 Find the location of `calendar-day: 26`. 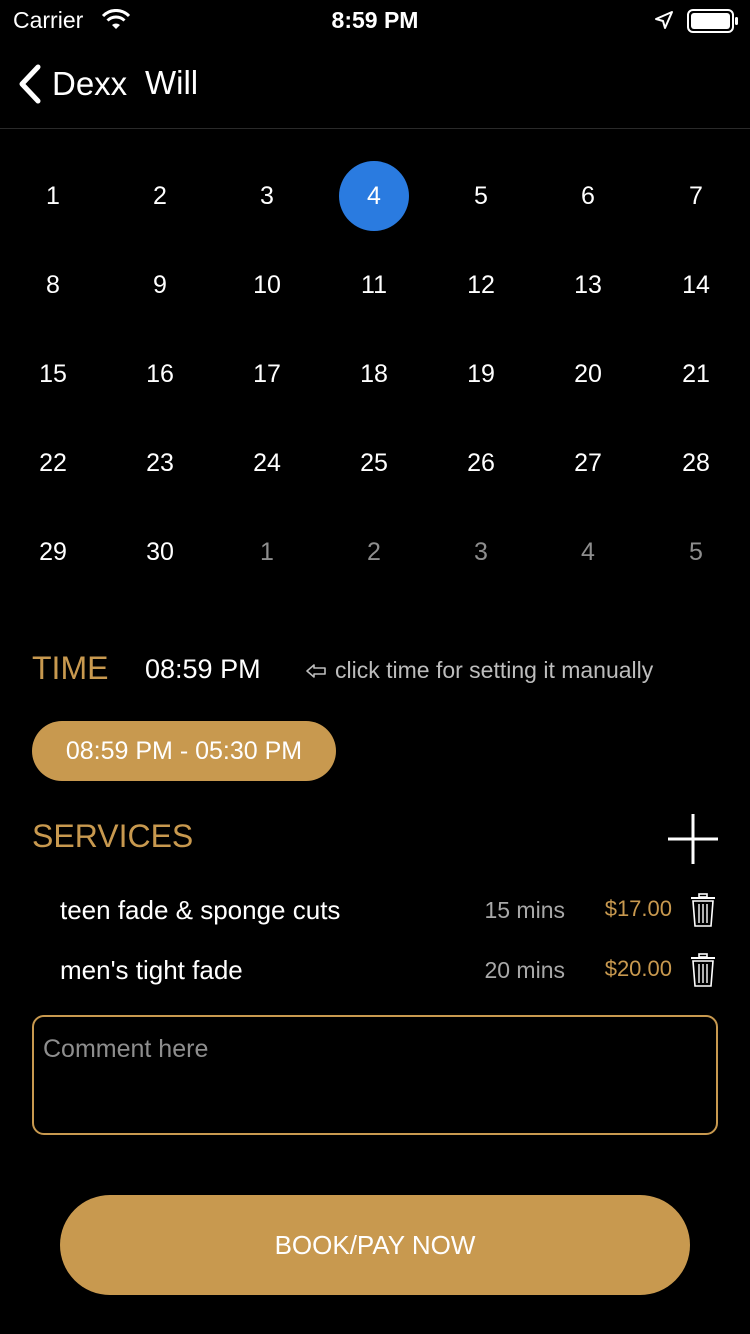

calendar-day: 26 is located at coordinates (481, 463).